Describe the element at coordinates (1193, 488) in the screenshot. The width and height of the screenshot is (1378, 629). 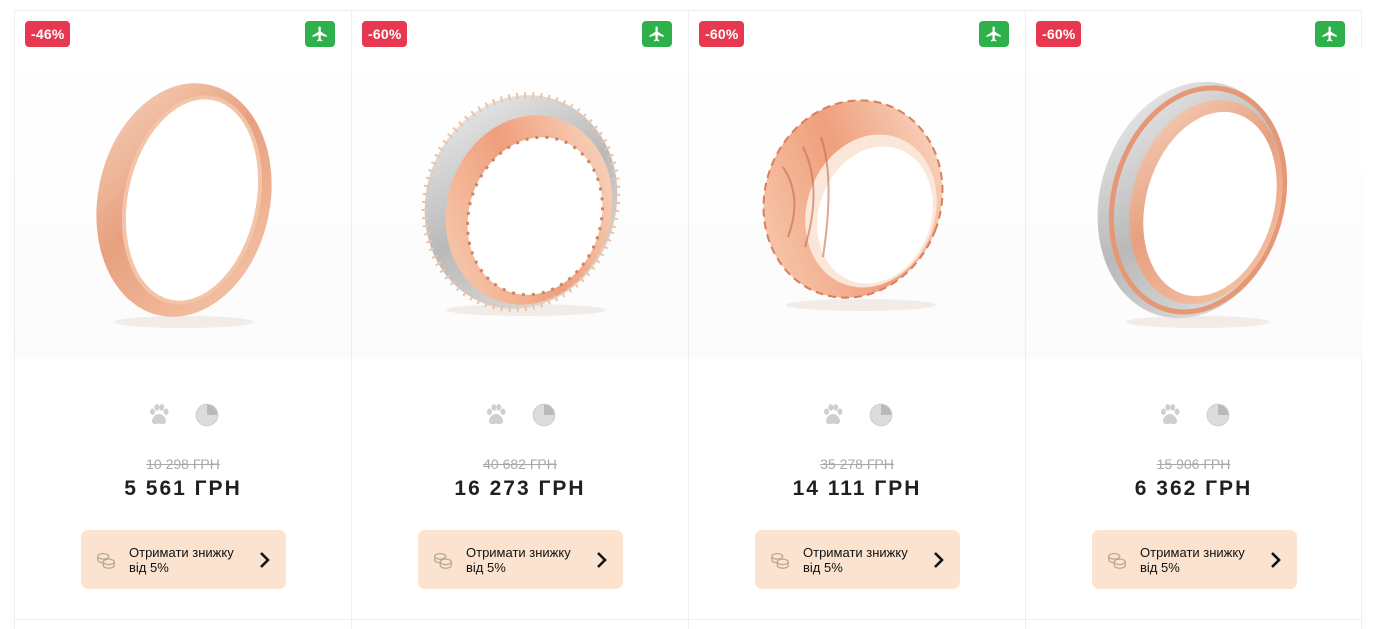
I see `price: 6 362 ГРН` at that location.